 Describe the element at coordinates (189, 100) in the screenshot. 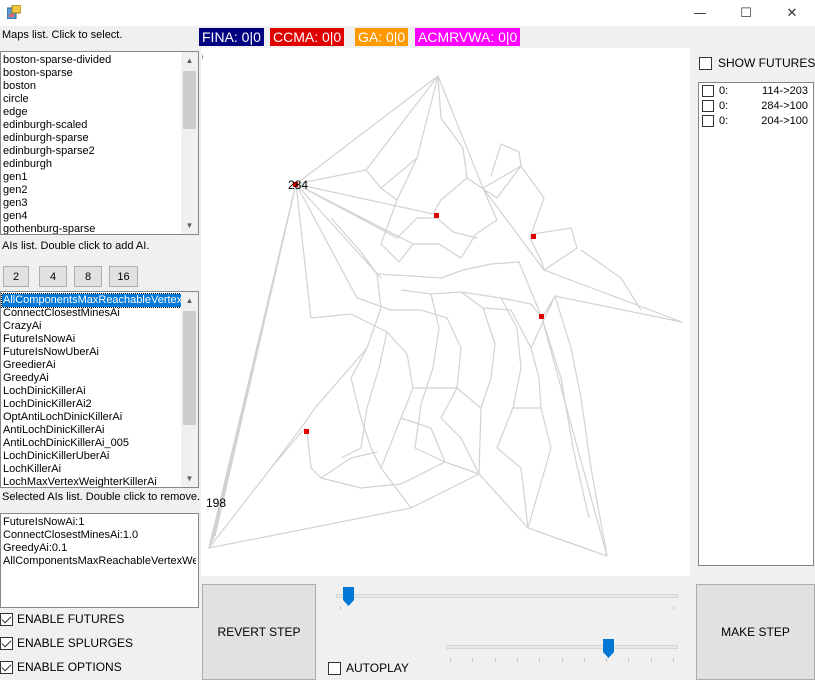

I see `maps-scroll-thumb` at that location.